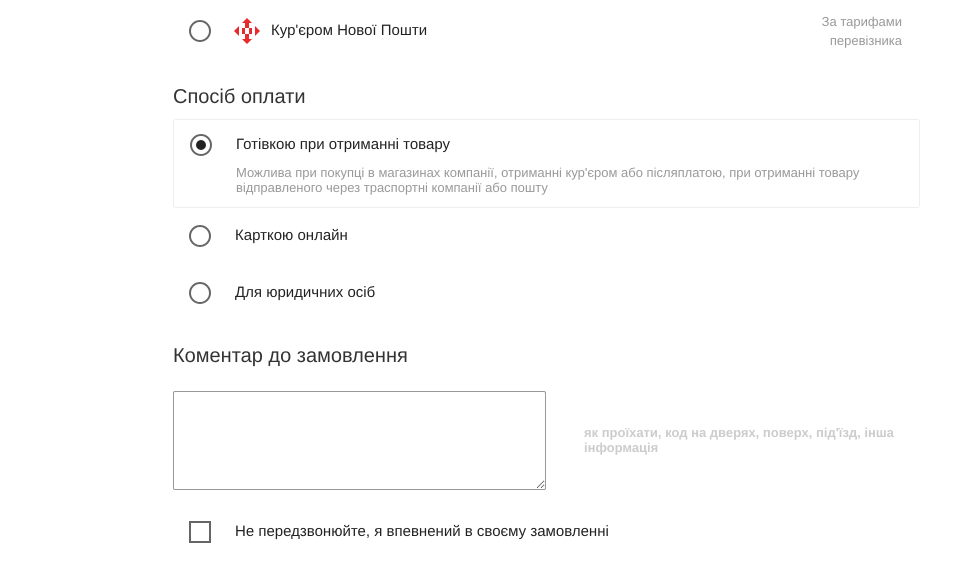 Image resolution: width=963 pixels, height=584 pixels. Describe the element at coordinates (349, 30) in the screenshot. I see `delivery-option-label: Кур'єром Нової Пошти` at that location.